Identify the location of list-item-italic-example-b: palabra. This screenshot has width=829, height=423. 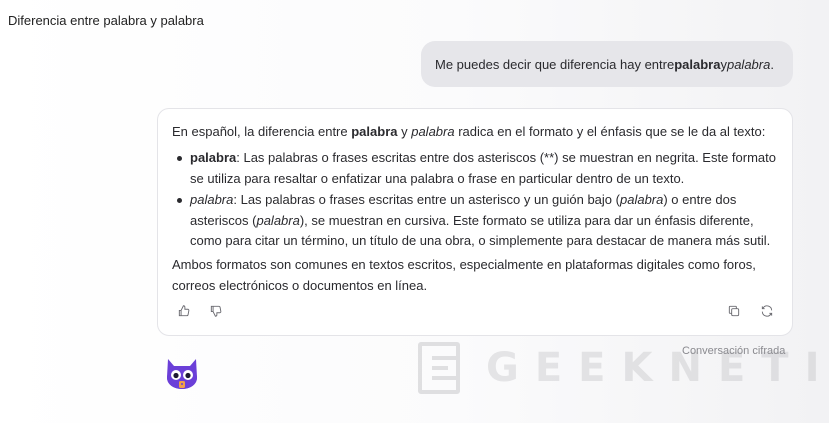
(278, 220).